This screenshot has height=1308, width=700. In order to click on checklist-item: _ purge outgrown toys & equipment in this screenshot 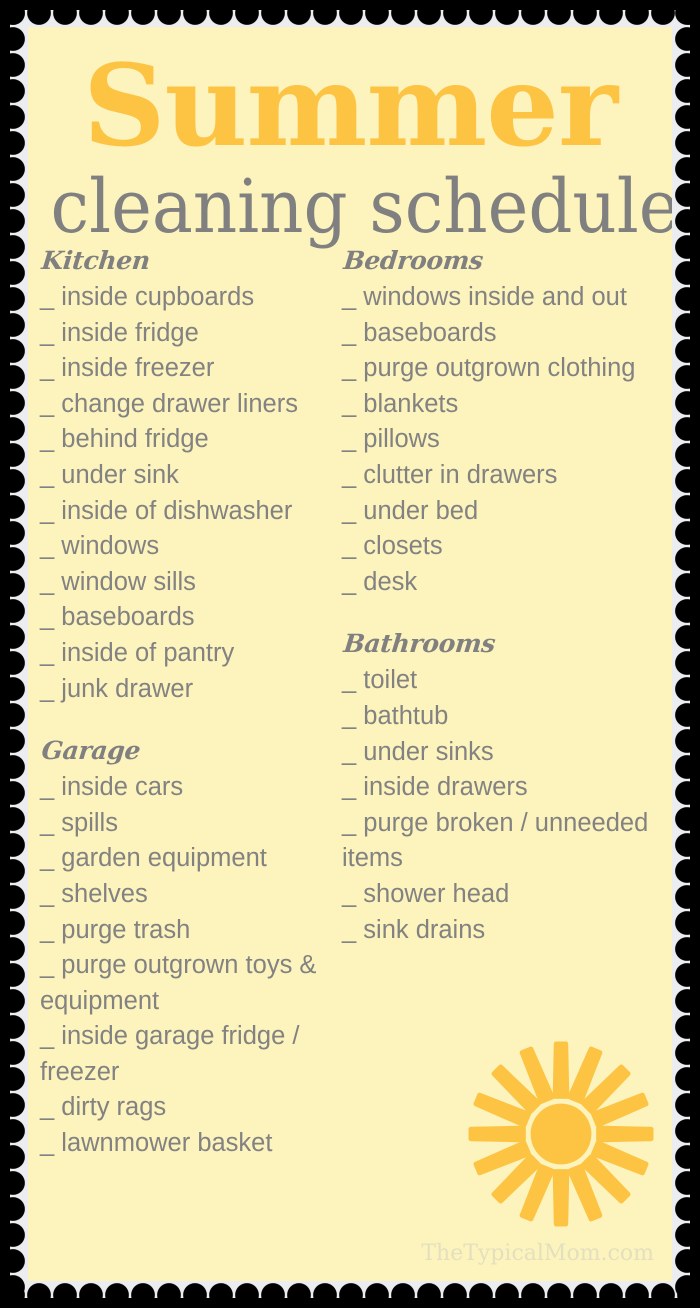, I will do `click(188, 983)`.